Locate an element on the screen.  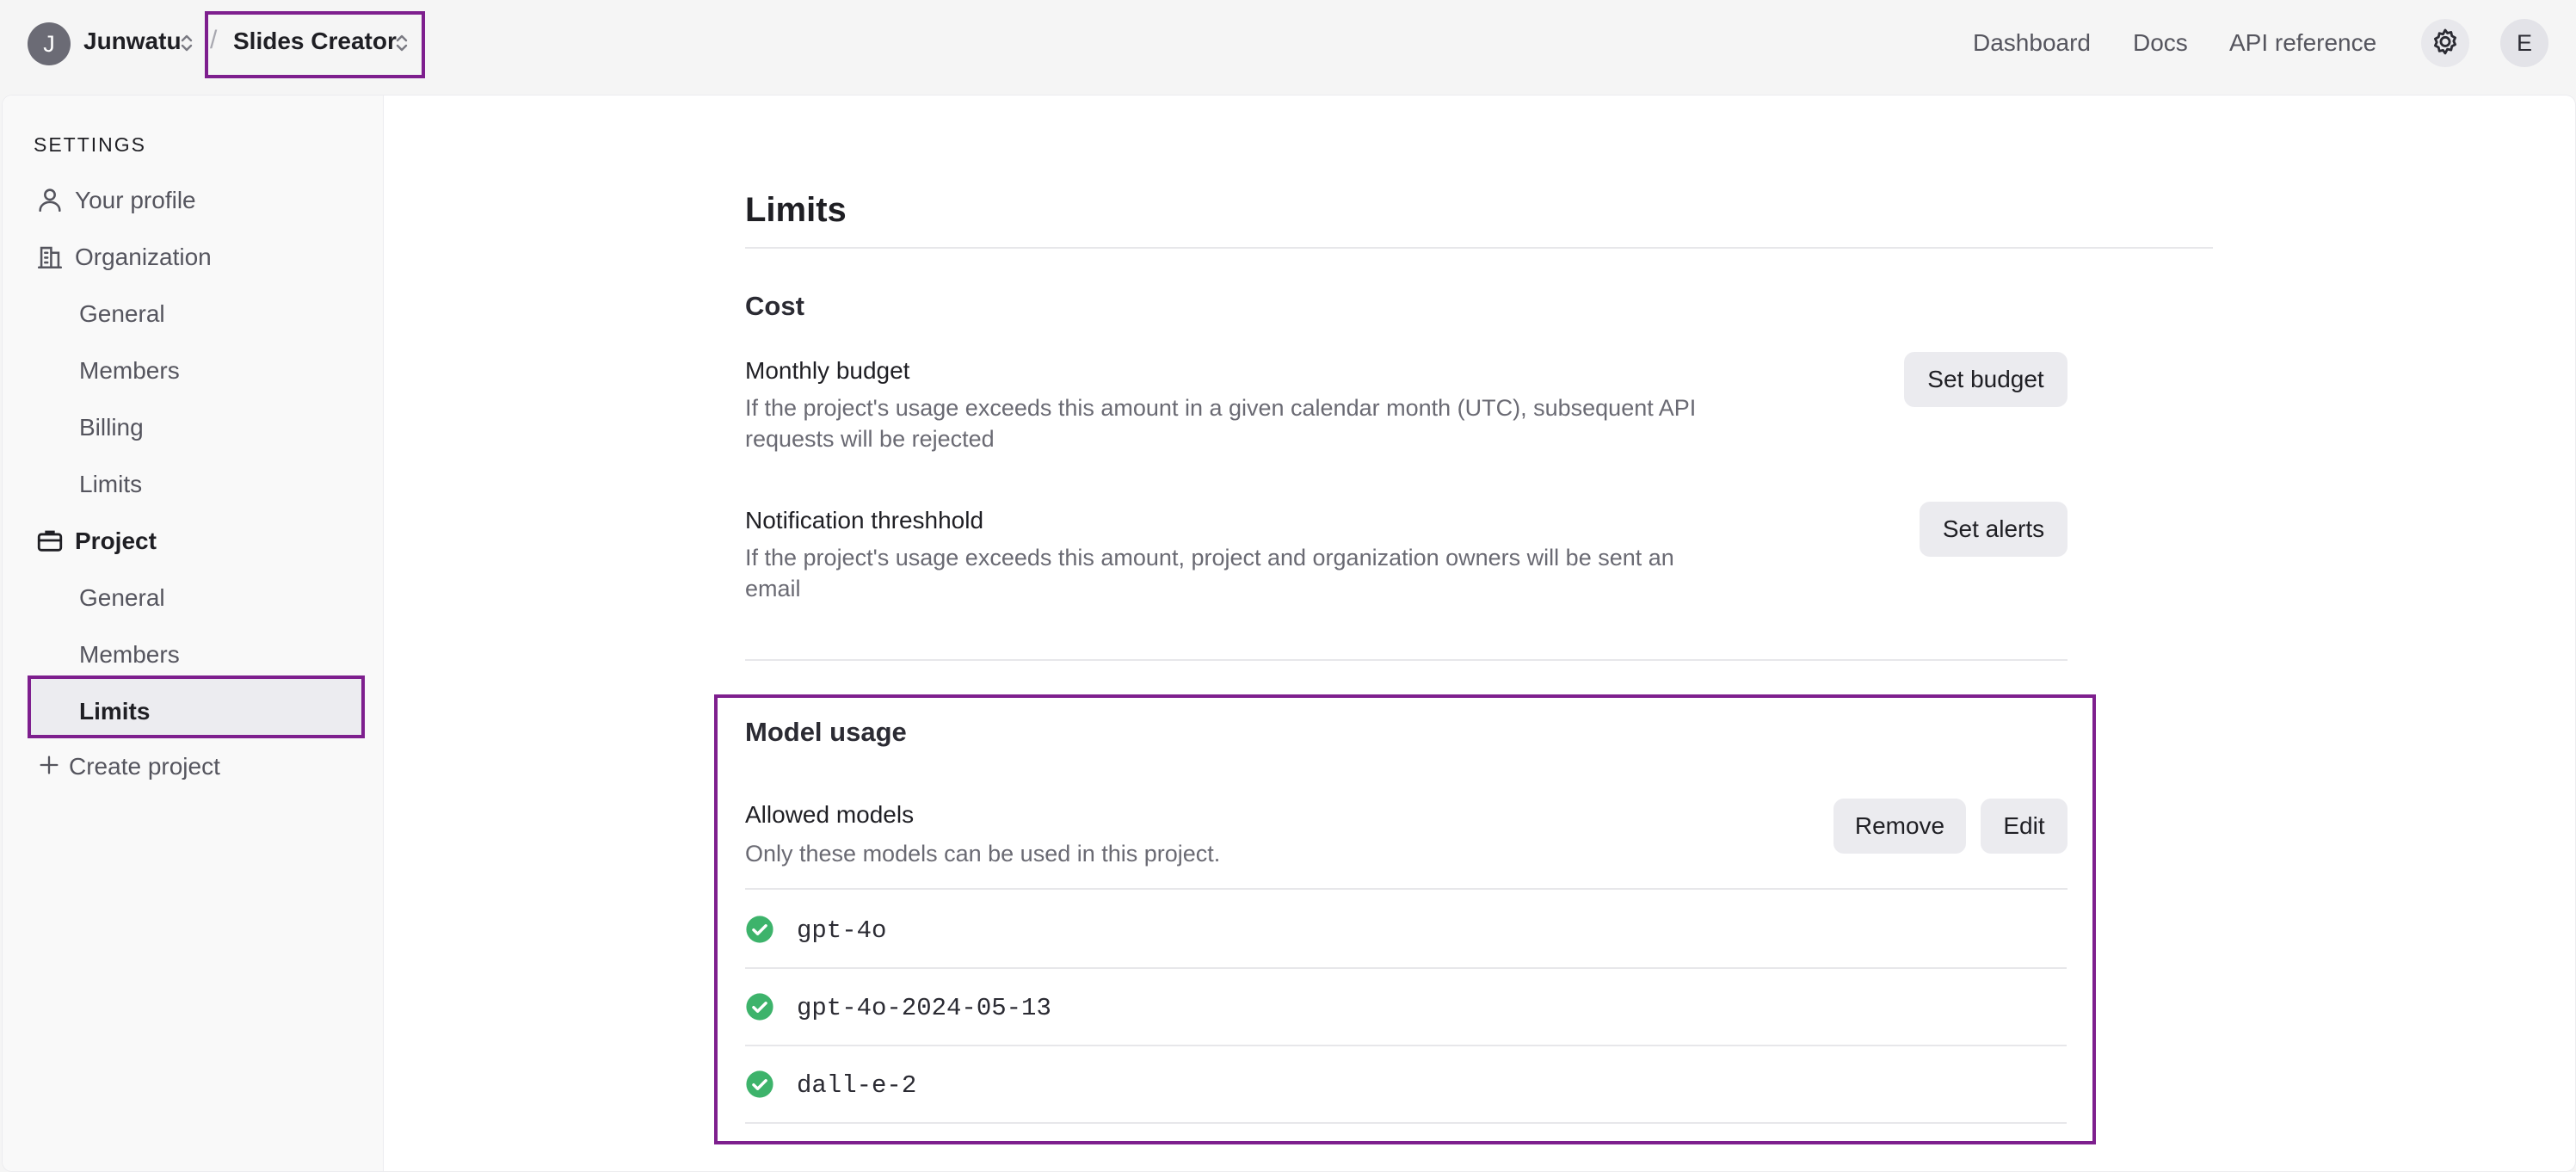
page-title: Limits is located at coordinates (796, 210).